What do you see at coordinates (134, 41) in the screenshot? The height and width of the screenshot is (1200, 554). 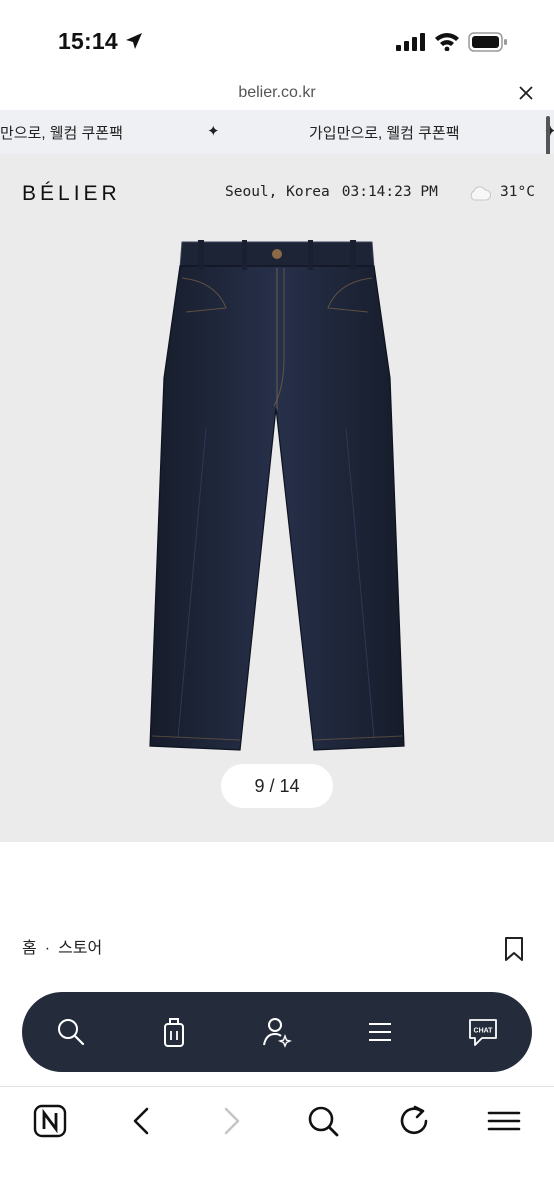 I see `location-arrow-icon` at bounding box center [134, 41].